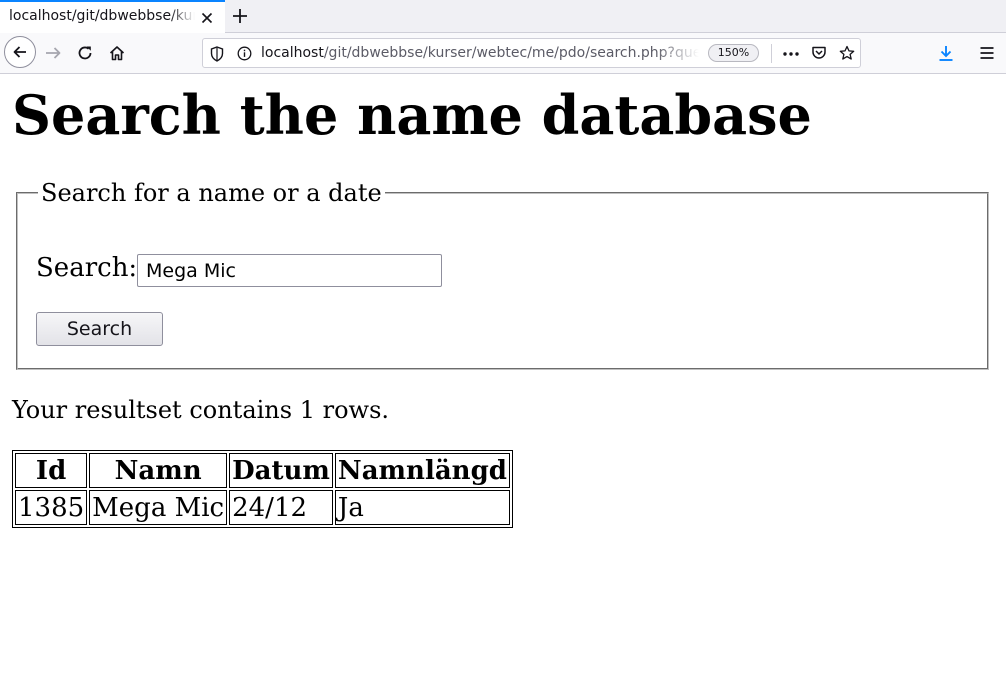 The height and width of the screenshot is (691, 1006). What do you see at coordinates (87, 268) in the screenshot?
I see `search-label: Search:` at bounding box center [87, 268].